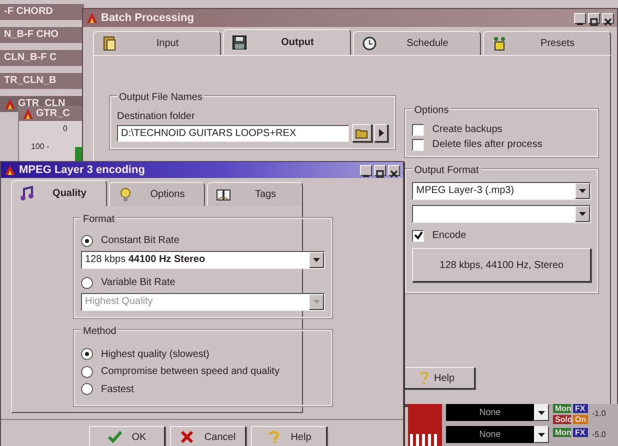  I want to click on arrow-button, so click(381, 133).